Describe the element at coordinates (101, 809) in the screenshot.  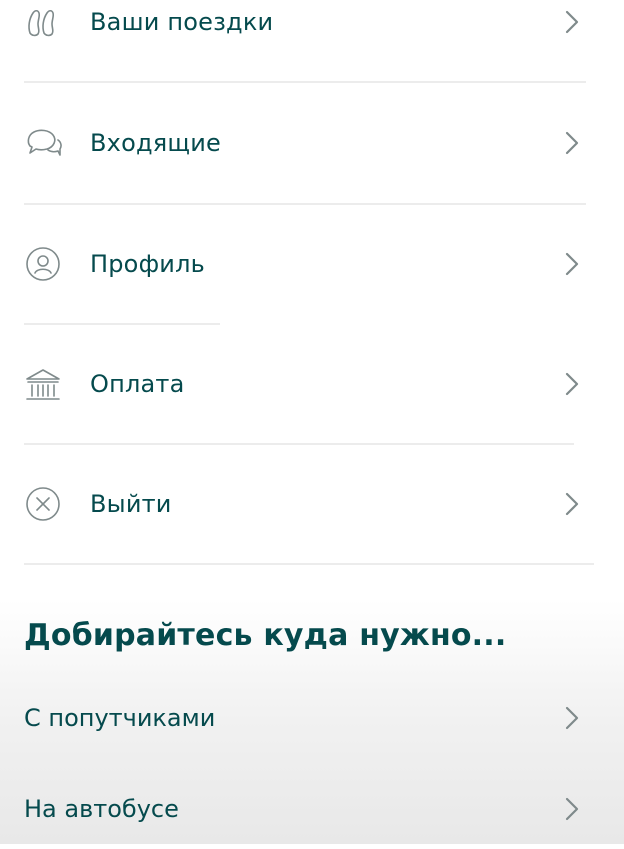
I see `travel-option-label: На автобусе` at that location.